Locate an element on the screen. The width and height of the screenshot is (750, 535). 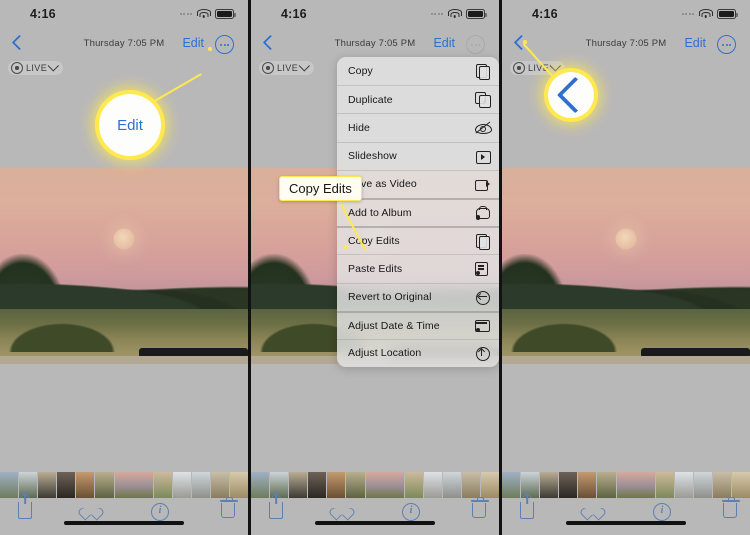
menu-item-copy: Copy is located at coordinates (418, 71).